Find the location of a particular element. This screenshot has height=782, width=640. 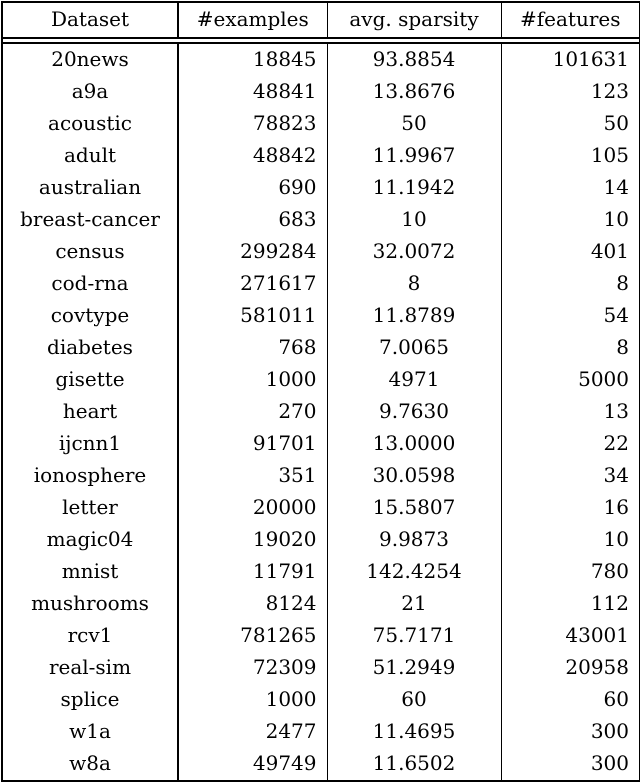

cell-examples: 72309 is located at coordinates (252, 668).